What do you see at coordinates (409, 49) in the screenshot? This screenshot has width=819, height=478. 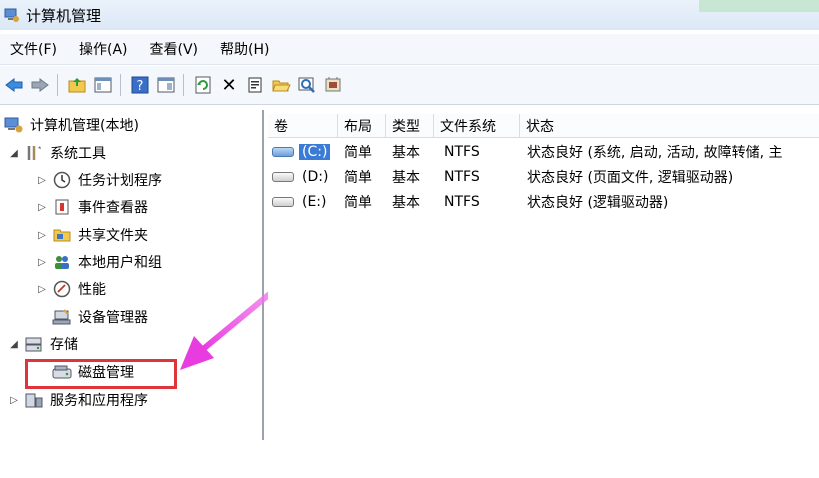 I see `menu-bar: 文件(F) 操作(A) 查看(V) 帮助(H)` at bounding box center [409, 49].